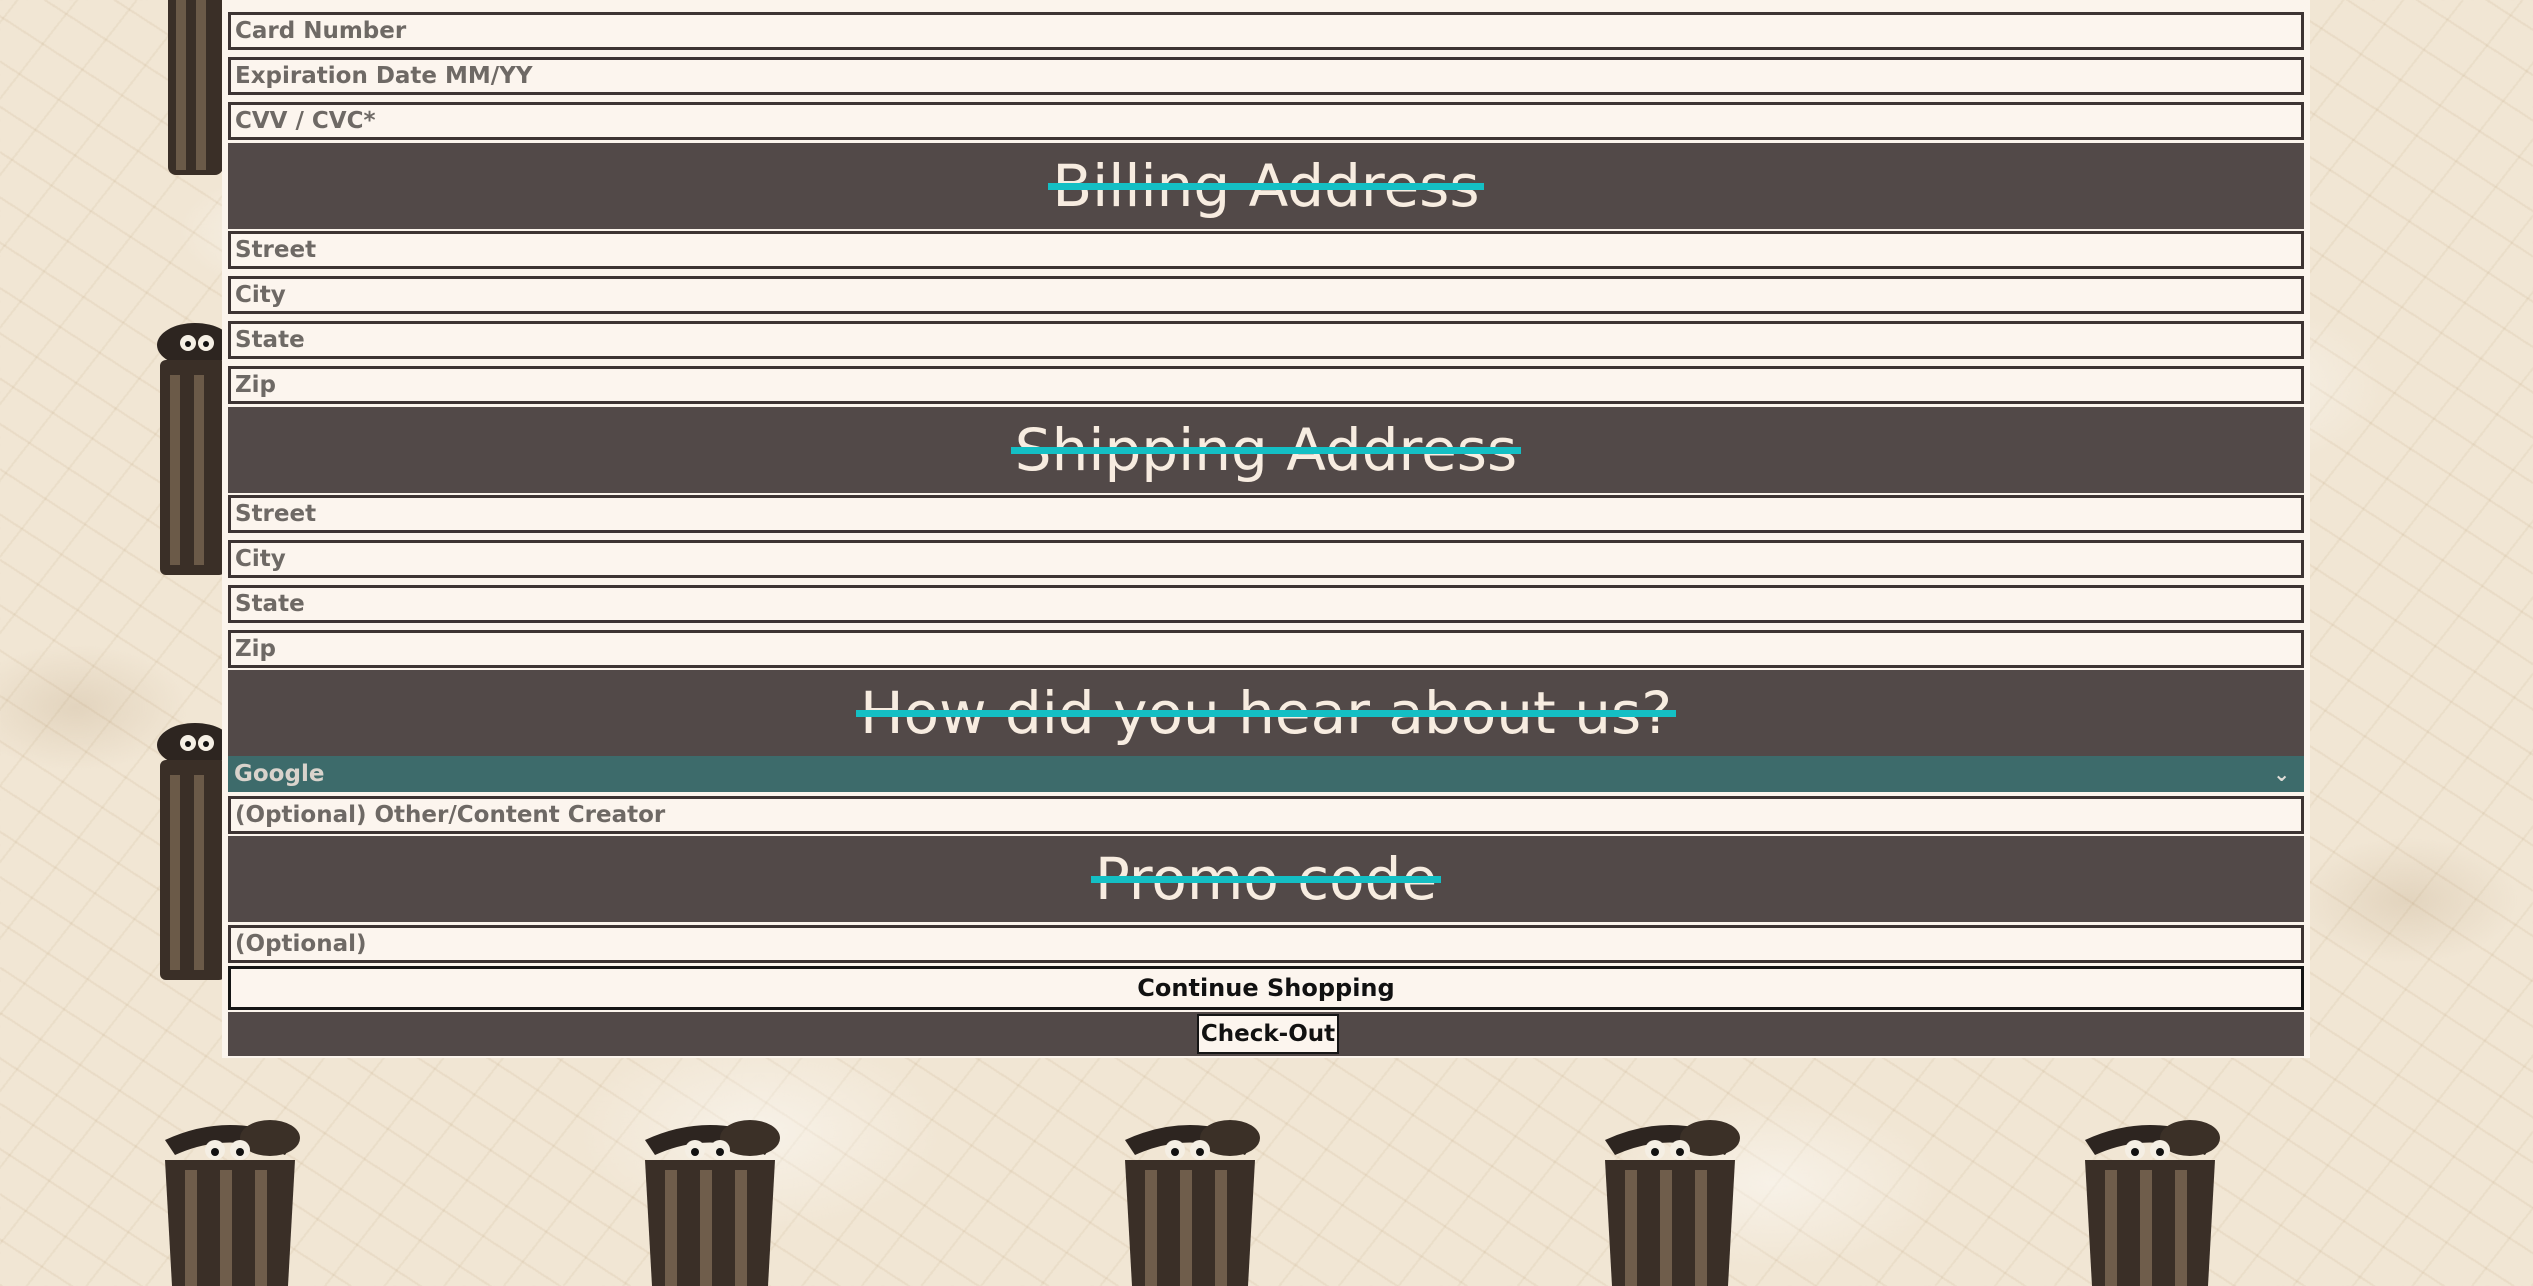  I want to click on billing-address-heading: Billing Address, so click(1266, 186).